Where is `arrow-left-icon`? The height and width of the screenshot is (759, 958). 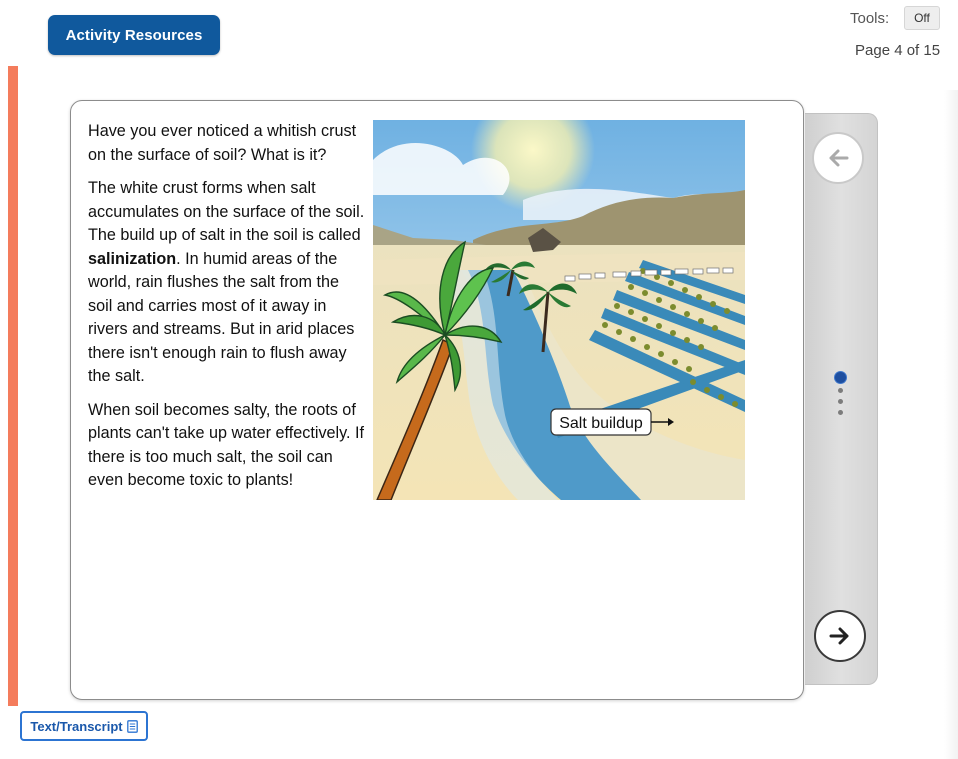
arrow-left-icon is located at coordinates (839, 158).